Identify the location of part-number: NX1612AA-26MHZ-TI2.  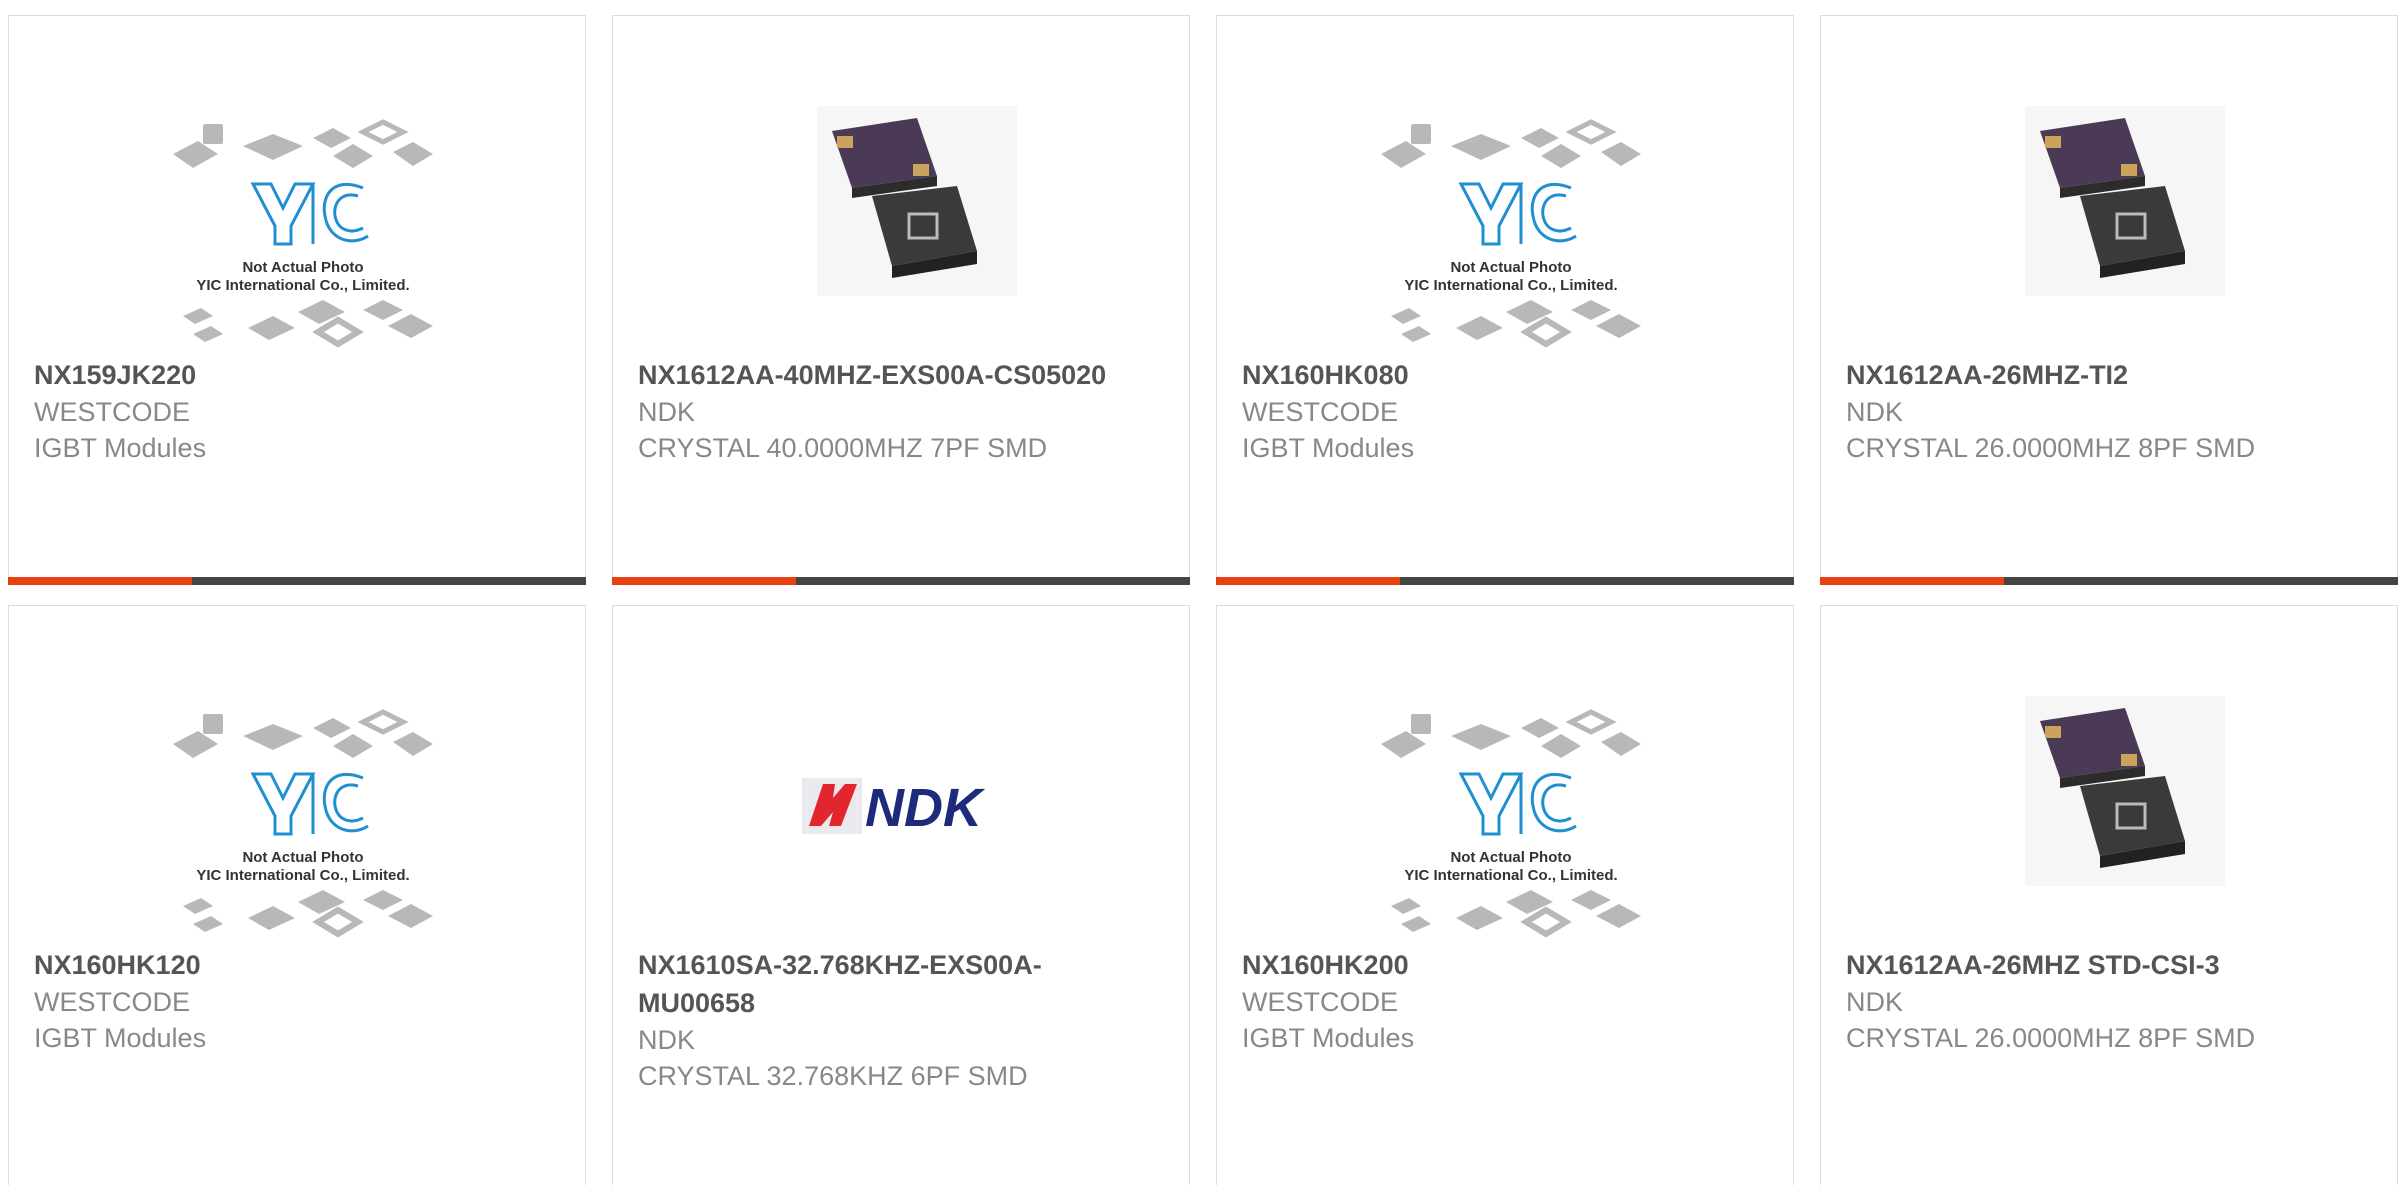
(2106, 375).